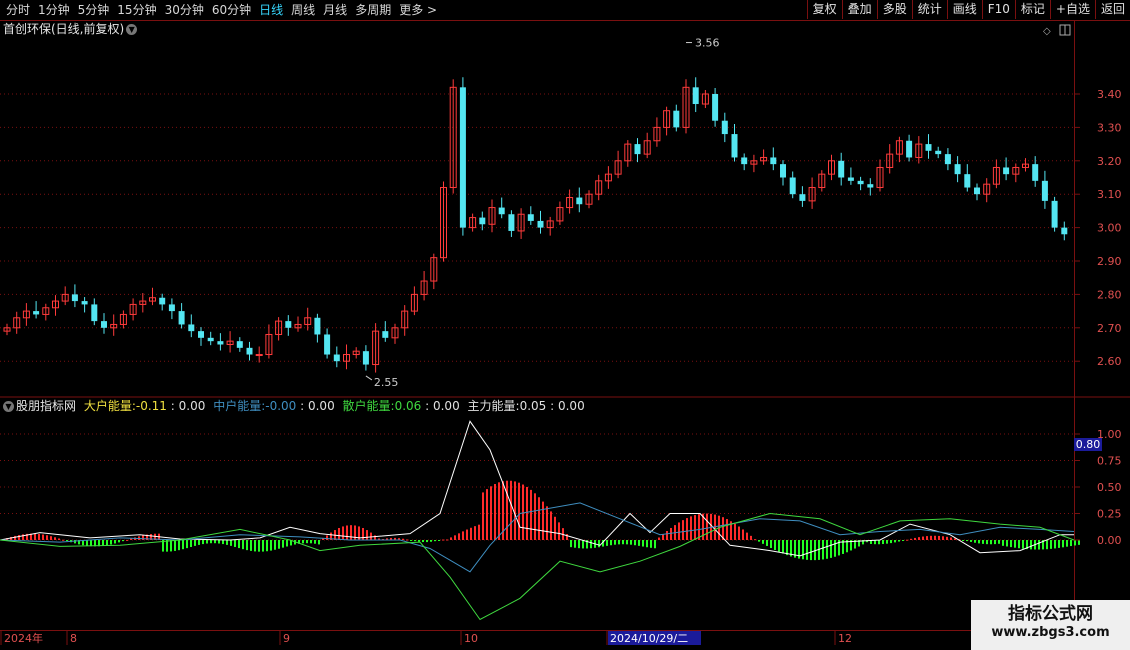 Image resolution: width=1130 pixels, height=650 pixels. Describe the element at coordinates (1050, 632) in the screenshot. I see `watermark-url: www.zbgs3.com` at that location.